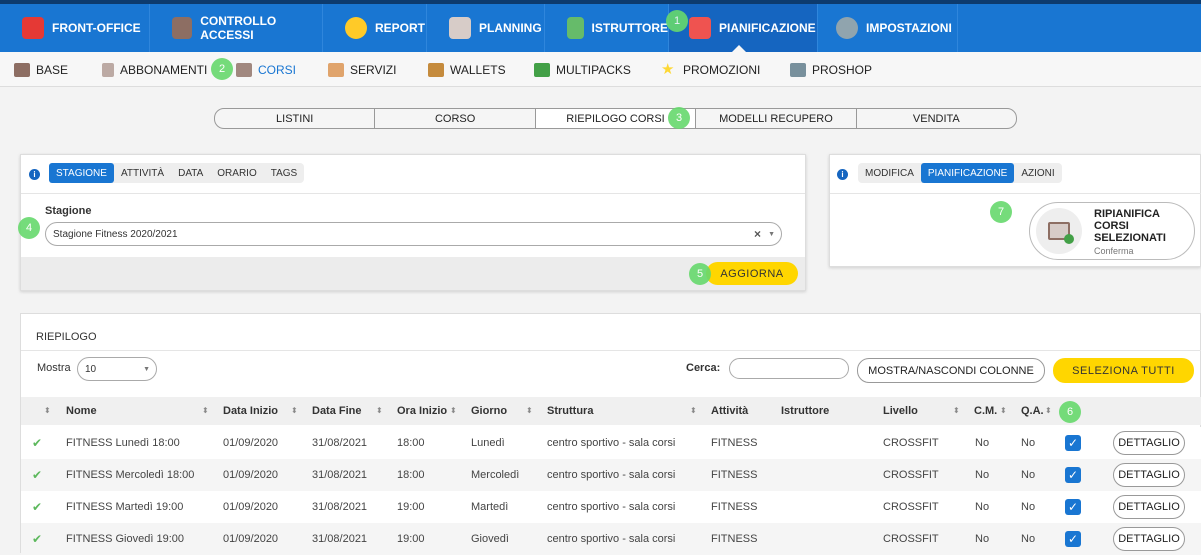  Describe the element at coordinates (236, 28) in the screenshot. I see `topnav-controllo-accessi: CONTROLLO ACCESSI` at that location.